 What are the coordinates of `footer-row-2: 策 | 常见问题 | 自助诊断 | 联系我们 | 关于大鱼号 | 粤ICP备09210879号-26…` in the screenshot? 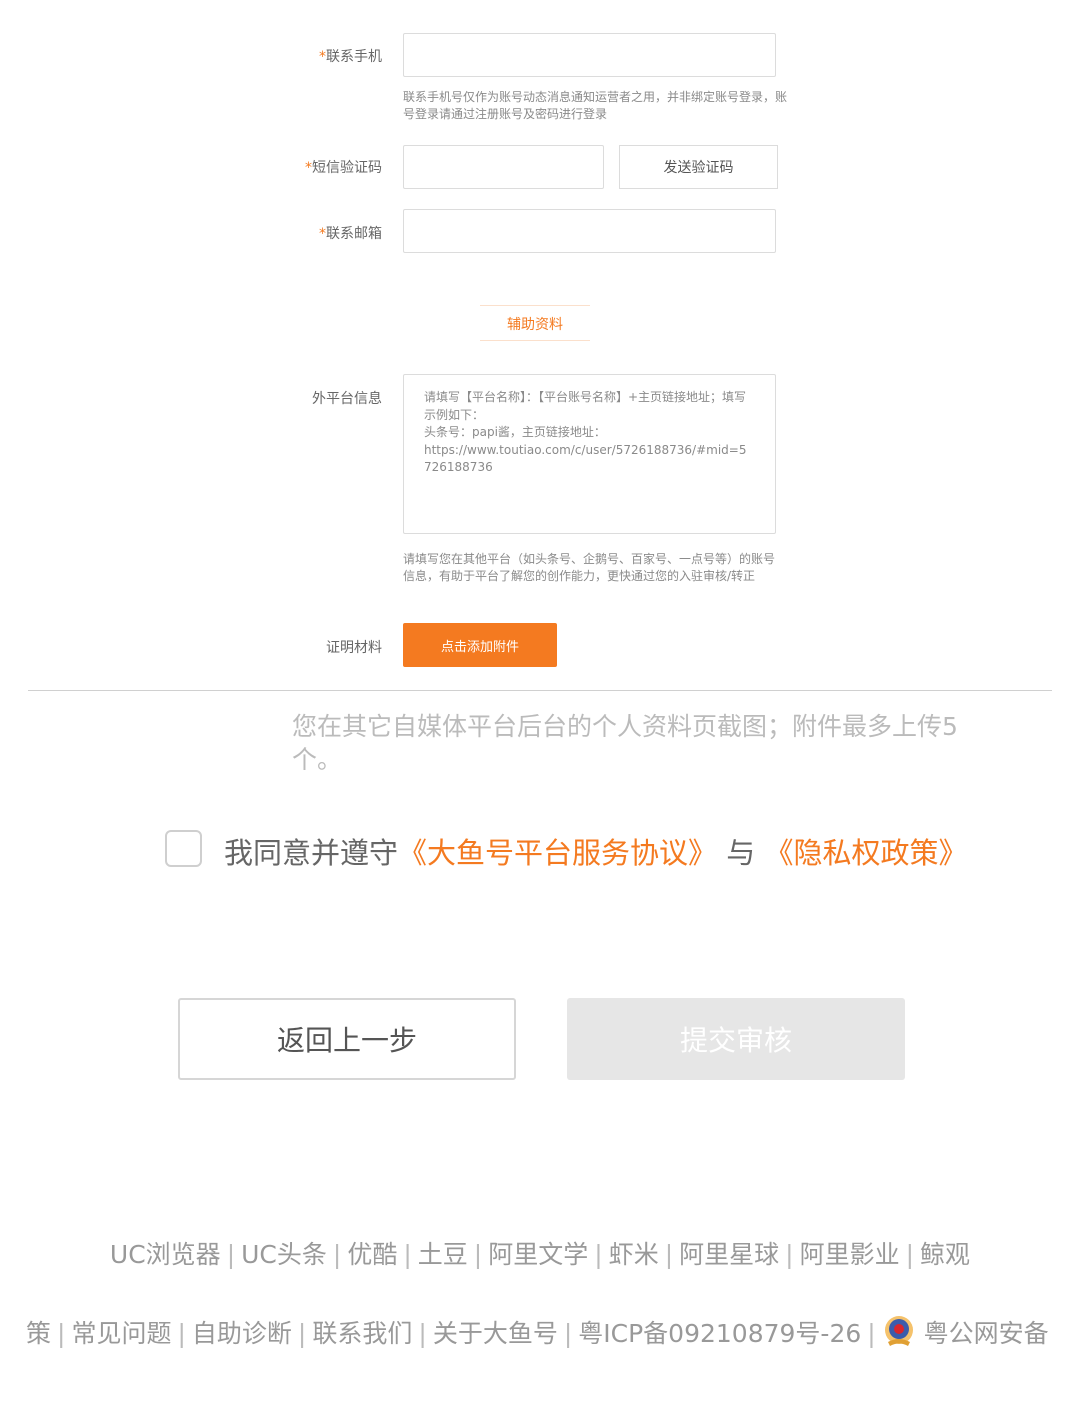 It's located at (553, 1332).